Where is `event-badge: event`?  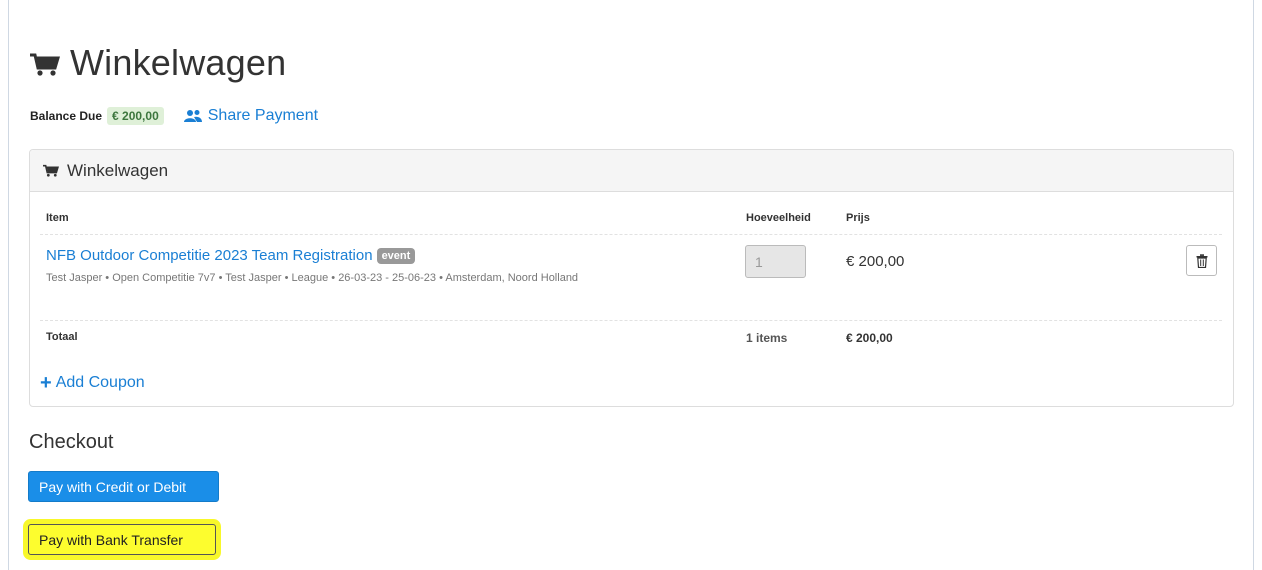 event-badge: event is located at coordinates (396, 255).